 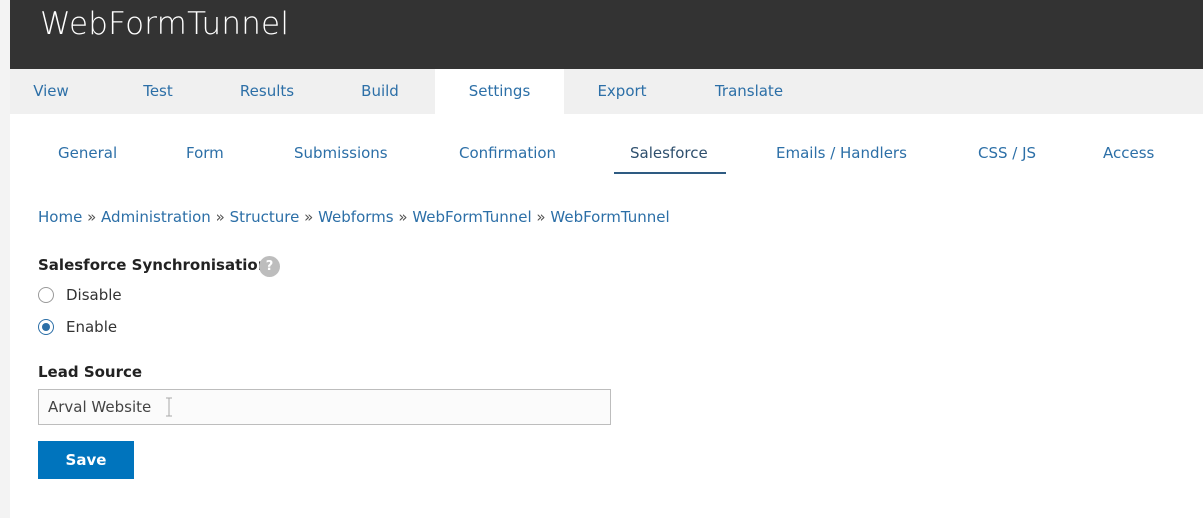 I want to click on tab-build: Build, so click(x=380, y=91).